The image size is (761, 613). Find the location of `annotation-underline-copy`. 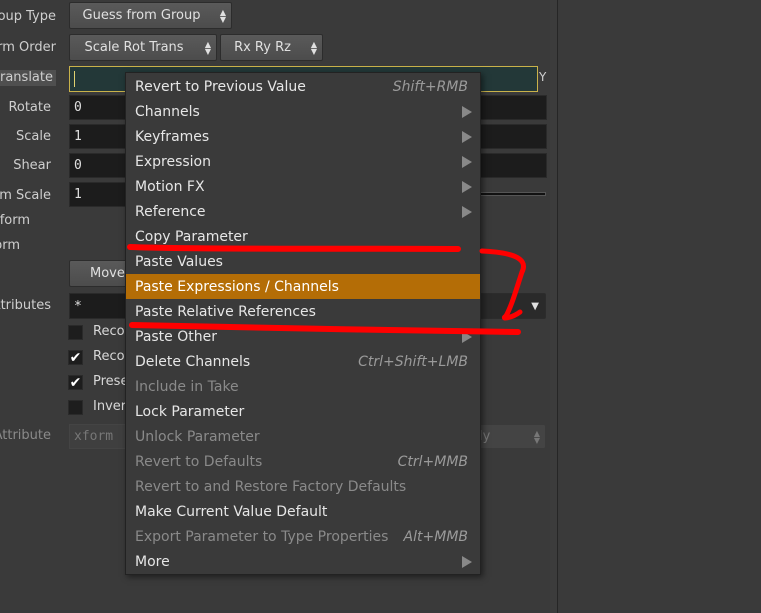

annotation-underline-copy is located at coordinates (294, 248).